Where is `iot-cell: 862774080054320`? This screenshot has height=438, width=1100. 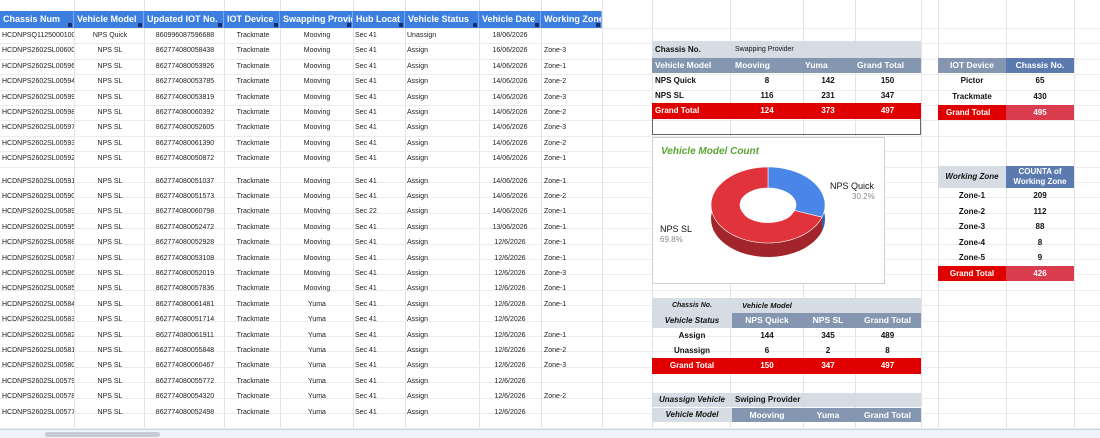
iot-cell: 862774080054320 is located at coordinates (185, 396).